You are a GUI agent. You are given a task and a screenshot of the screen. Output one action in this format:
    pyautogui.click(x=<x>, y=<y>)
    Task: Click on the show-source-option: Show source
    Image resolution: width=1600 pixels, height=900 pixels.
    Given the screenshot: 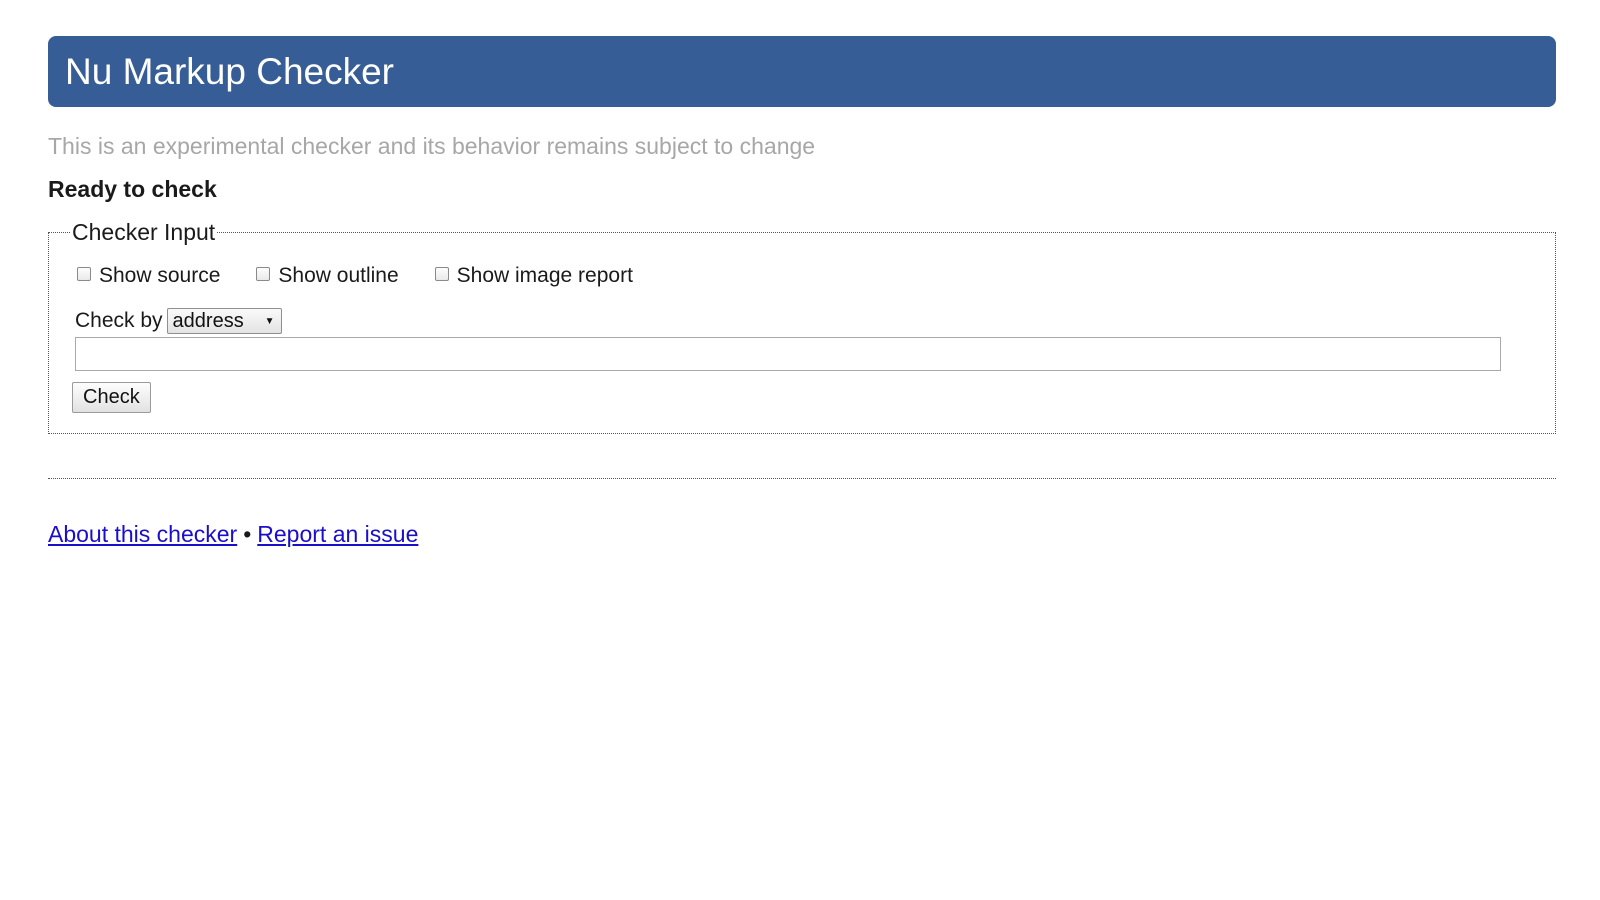 What is the action you would take?
    pyautogui.click(x=148, y=276)
    